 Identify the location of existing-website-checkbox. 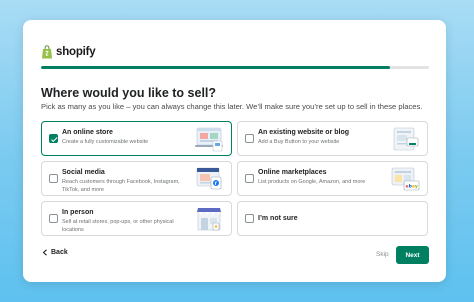
(249, 138).